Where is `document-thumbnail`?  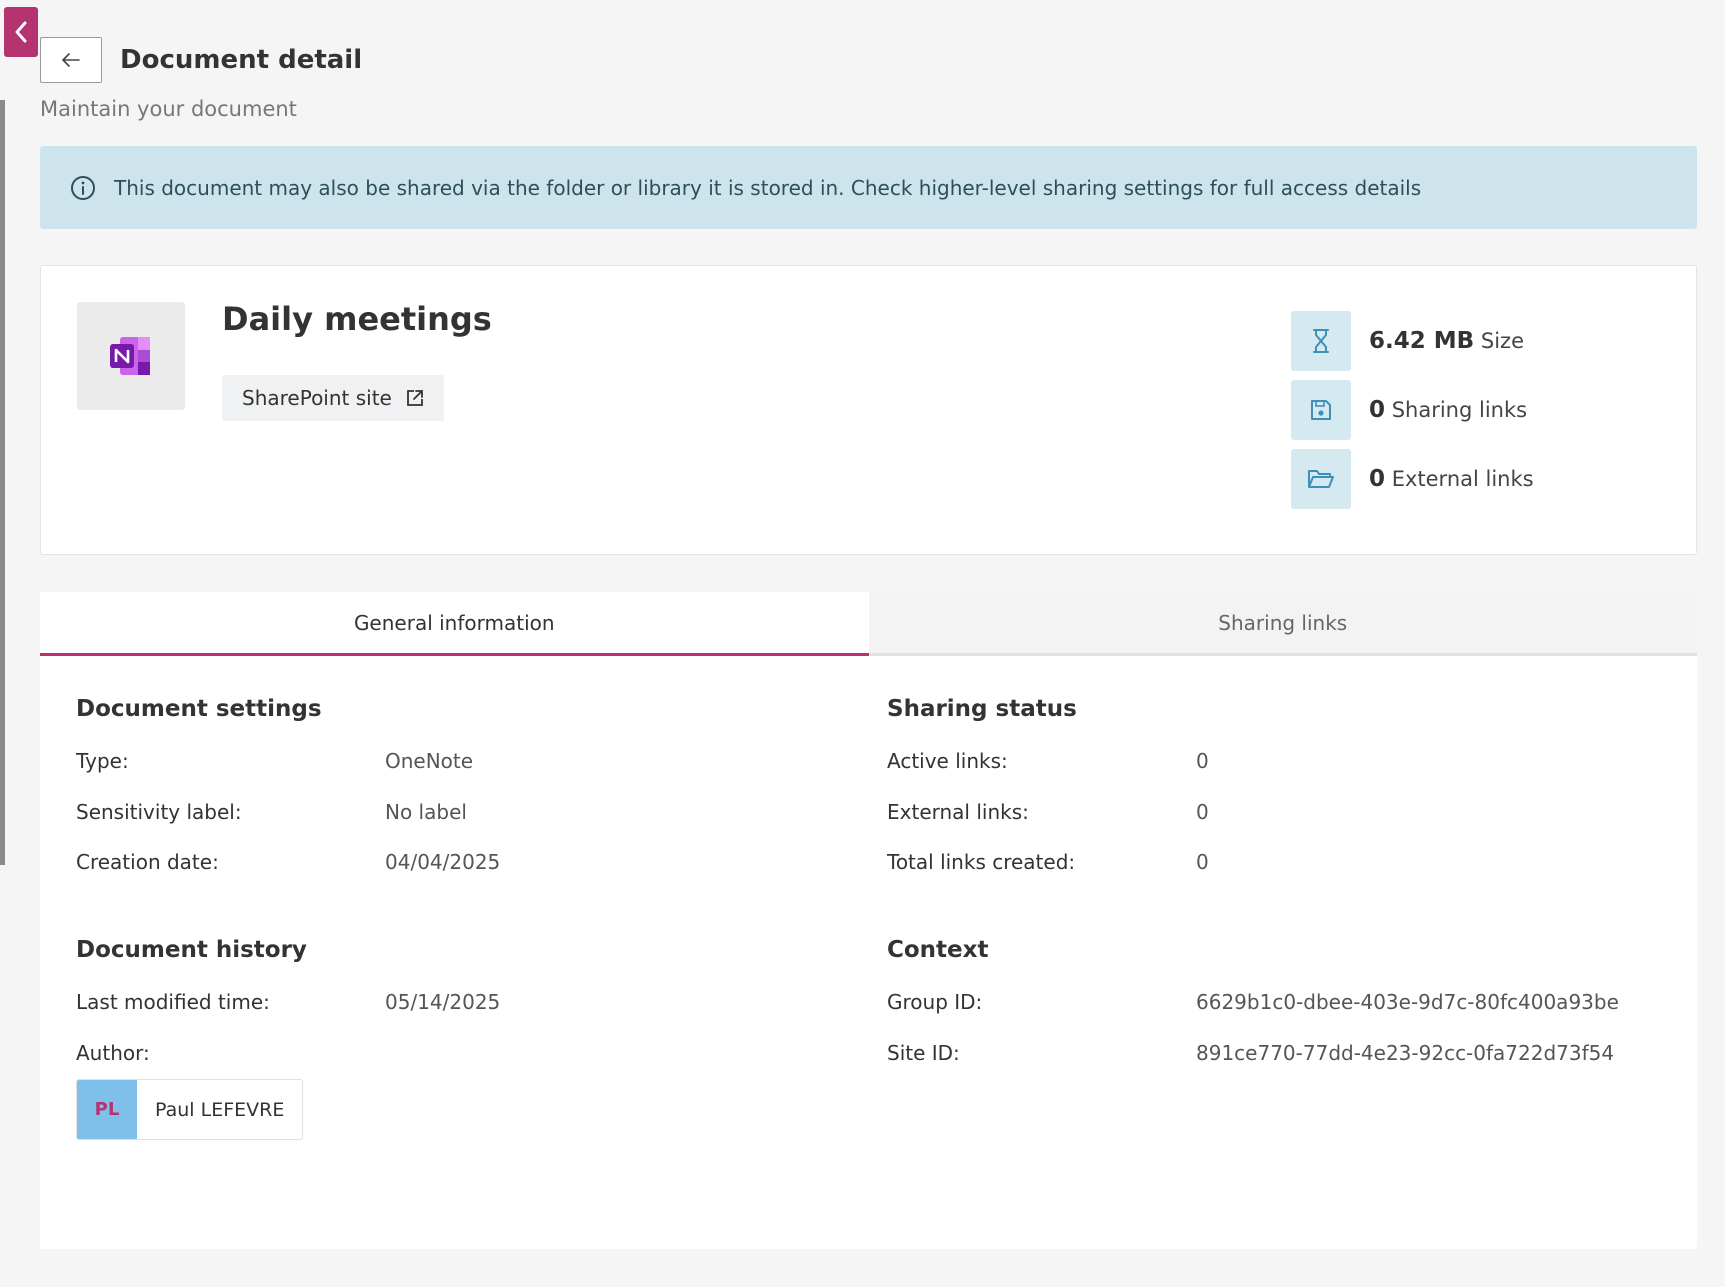
document-thumbnail is located at coordinates (131, 356).